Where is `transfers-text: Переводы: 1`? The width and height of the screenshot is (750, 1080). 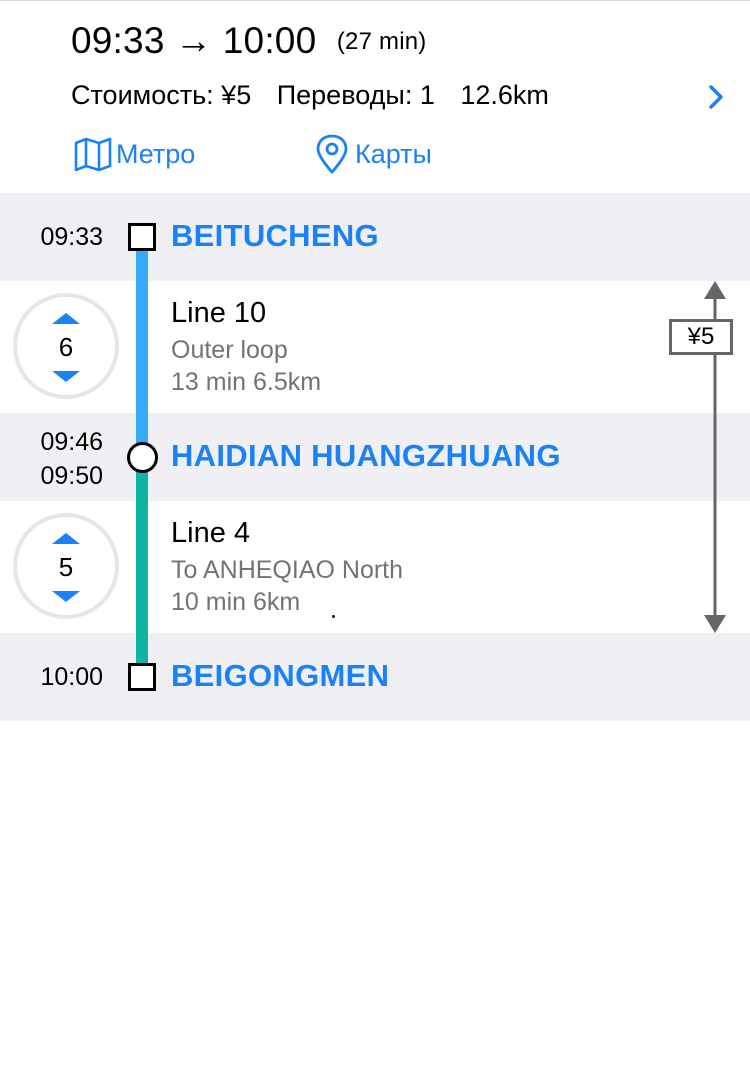 transfers-text: Переводы: 1 is located at coordinates (355, 95).